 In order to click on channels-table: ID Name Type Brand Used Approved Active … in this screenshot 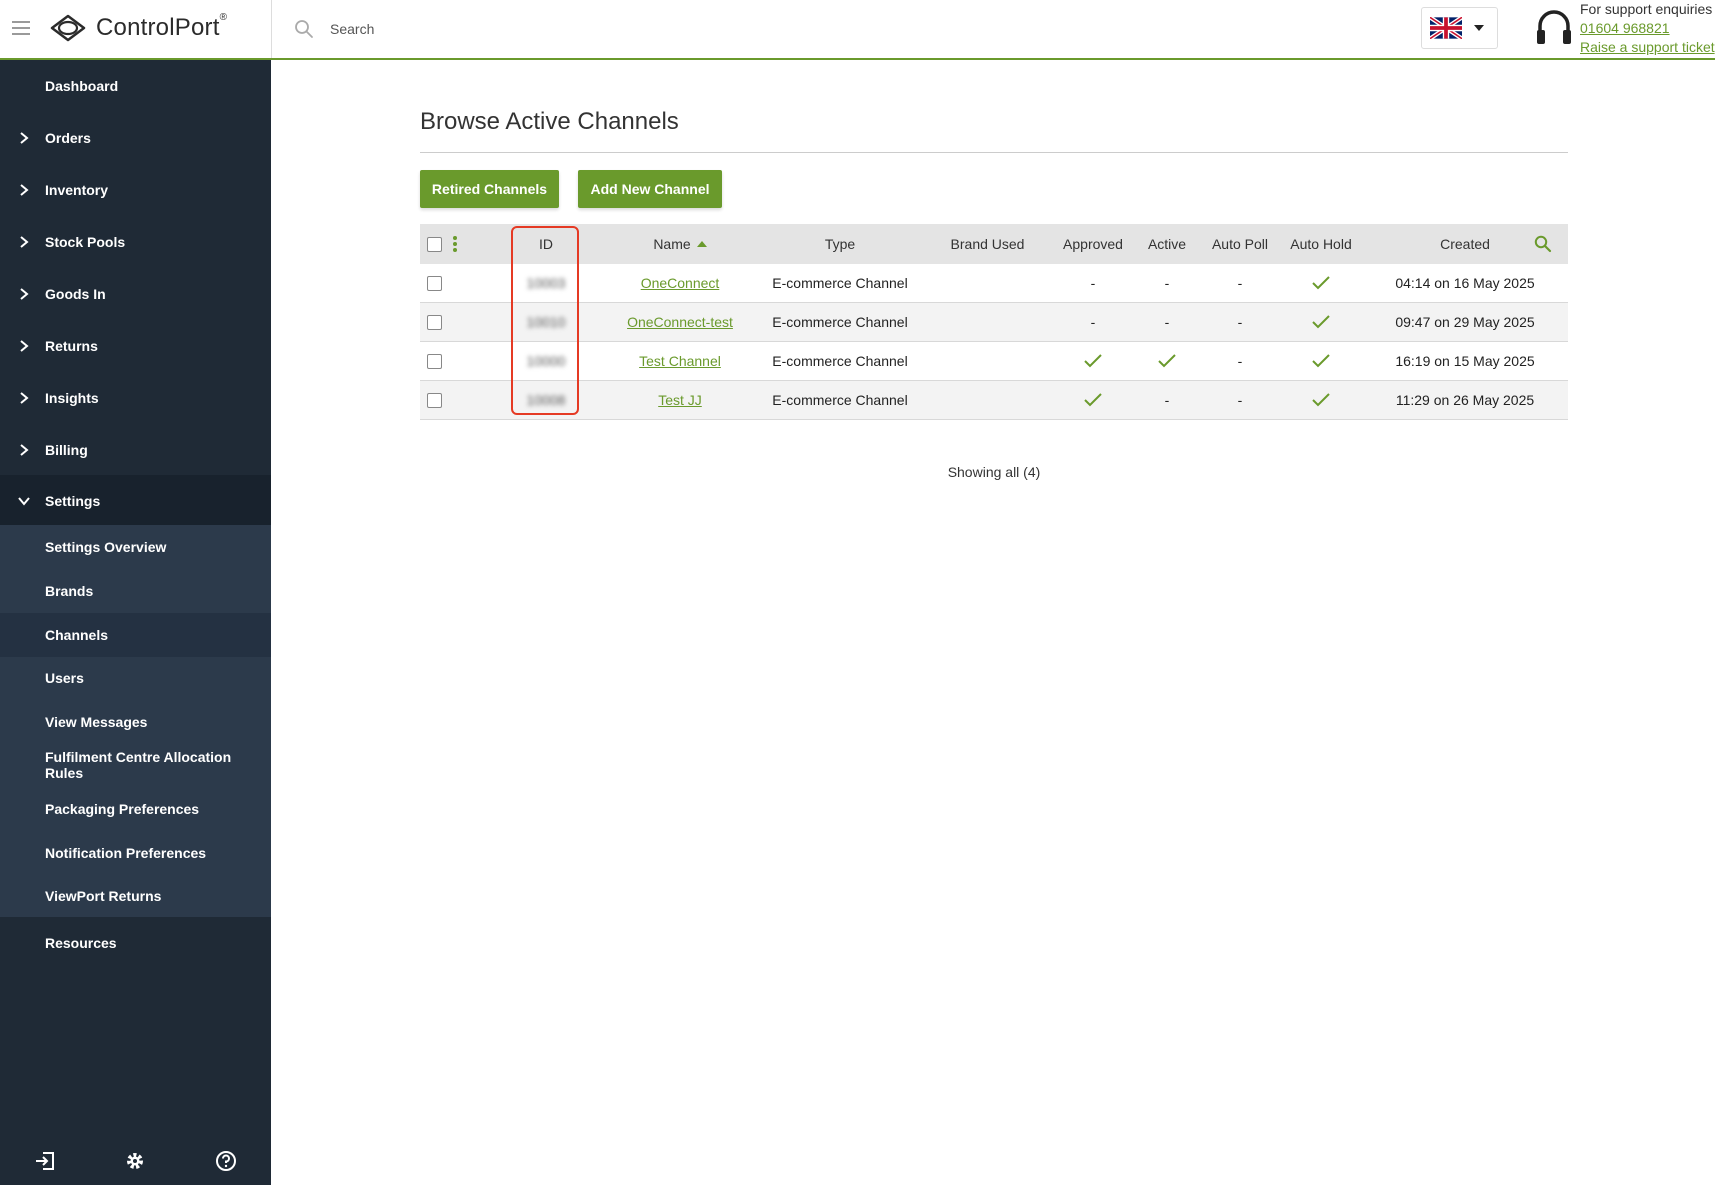, I will do `click(994, 322)`.